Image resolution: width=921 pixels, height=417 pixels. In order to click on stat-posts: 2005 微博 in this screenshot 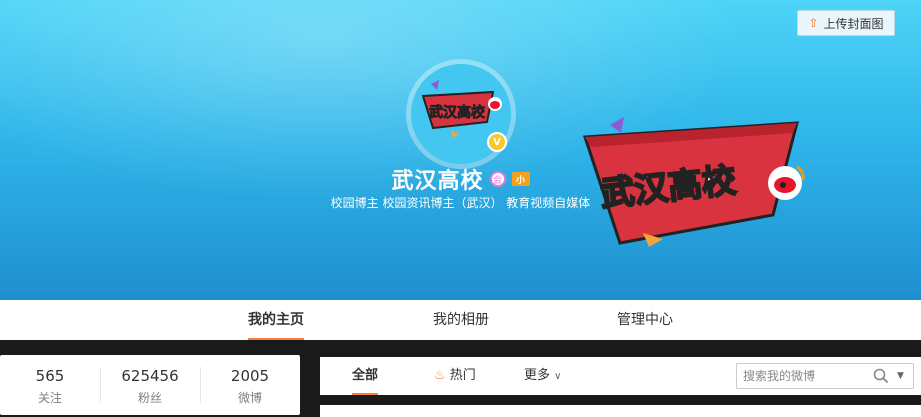, I will do `click(250, 385)`.